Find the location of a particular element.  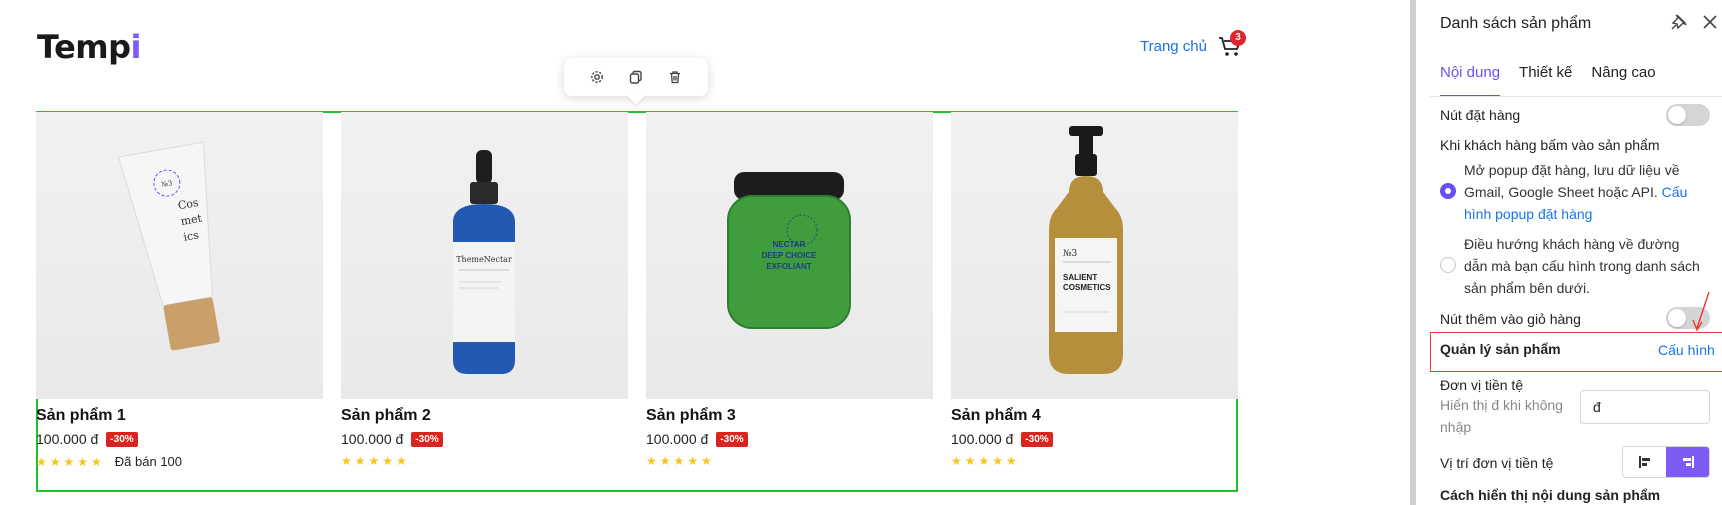

svg-text: №3 is located at coordinates (1070, 254).